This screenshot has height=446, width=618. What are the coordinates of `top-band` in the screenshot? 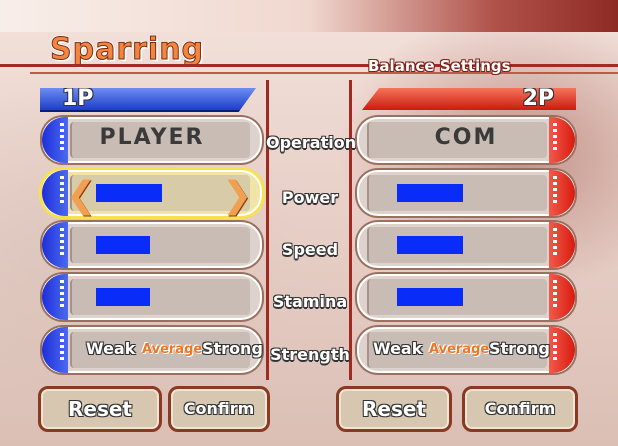 It's located at (309, 16).